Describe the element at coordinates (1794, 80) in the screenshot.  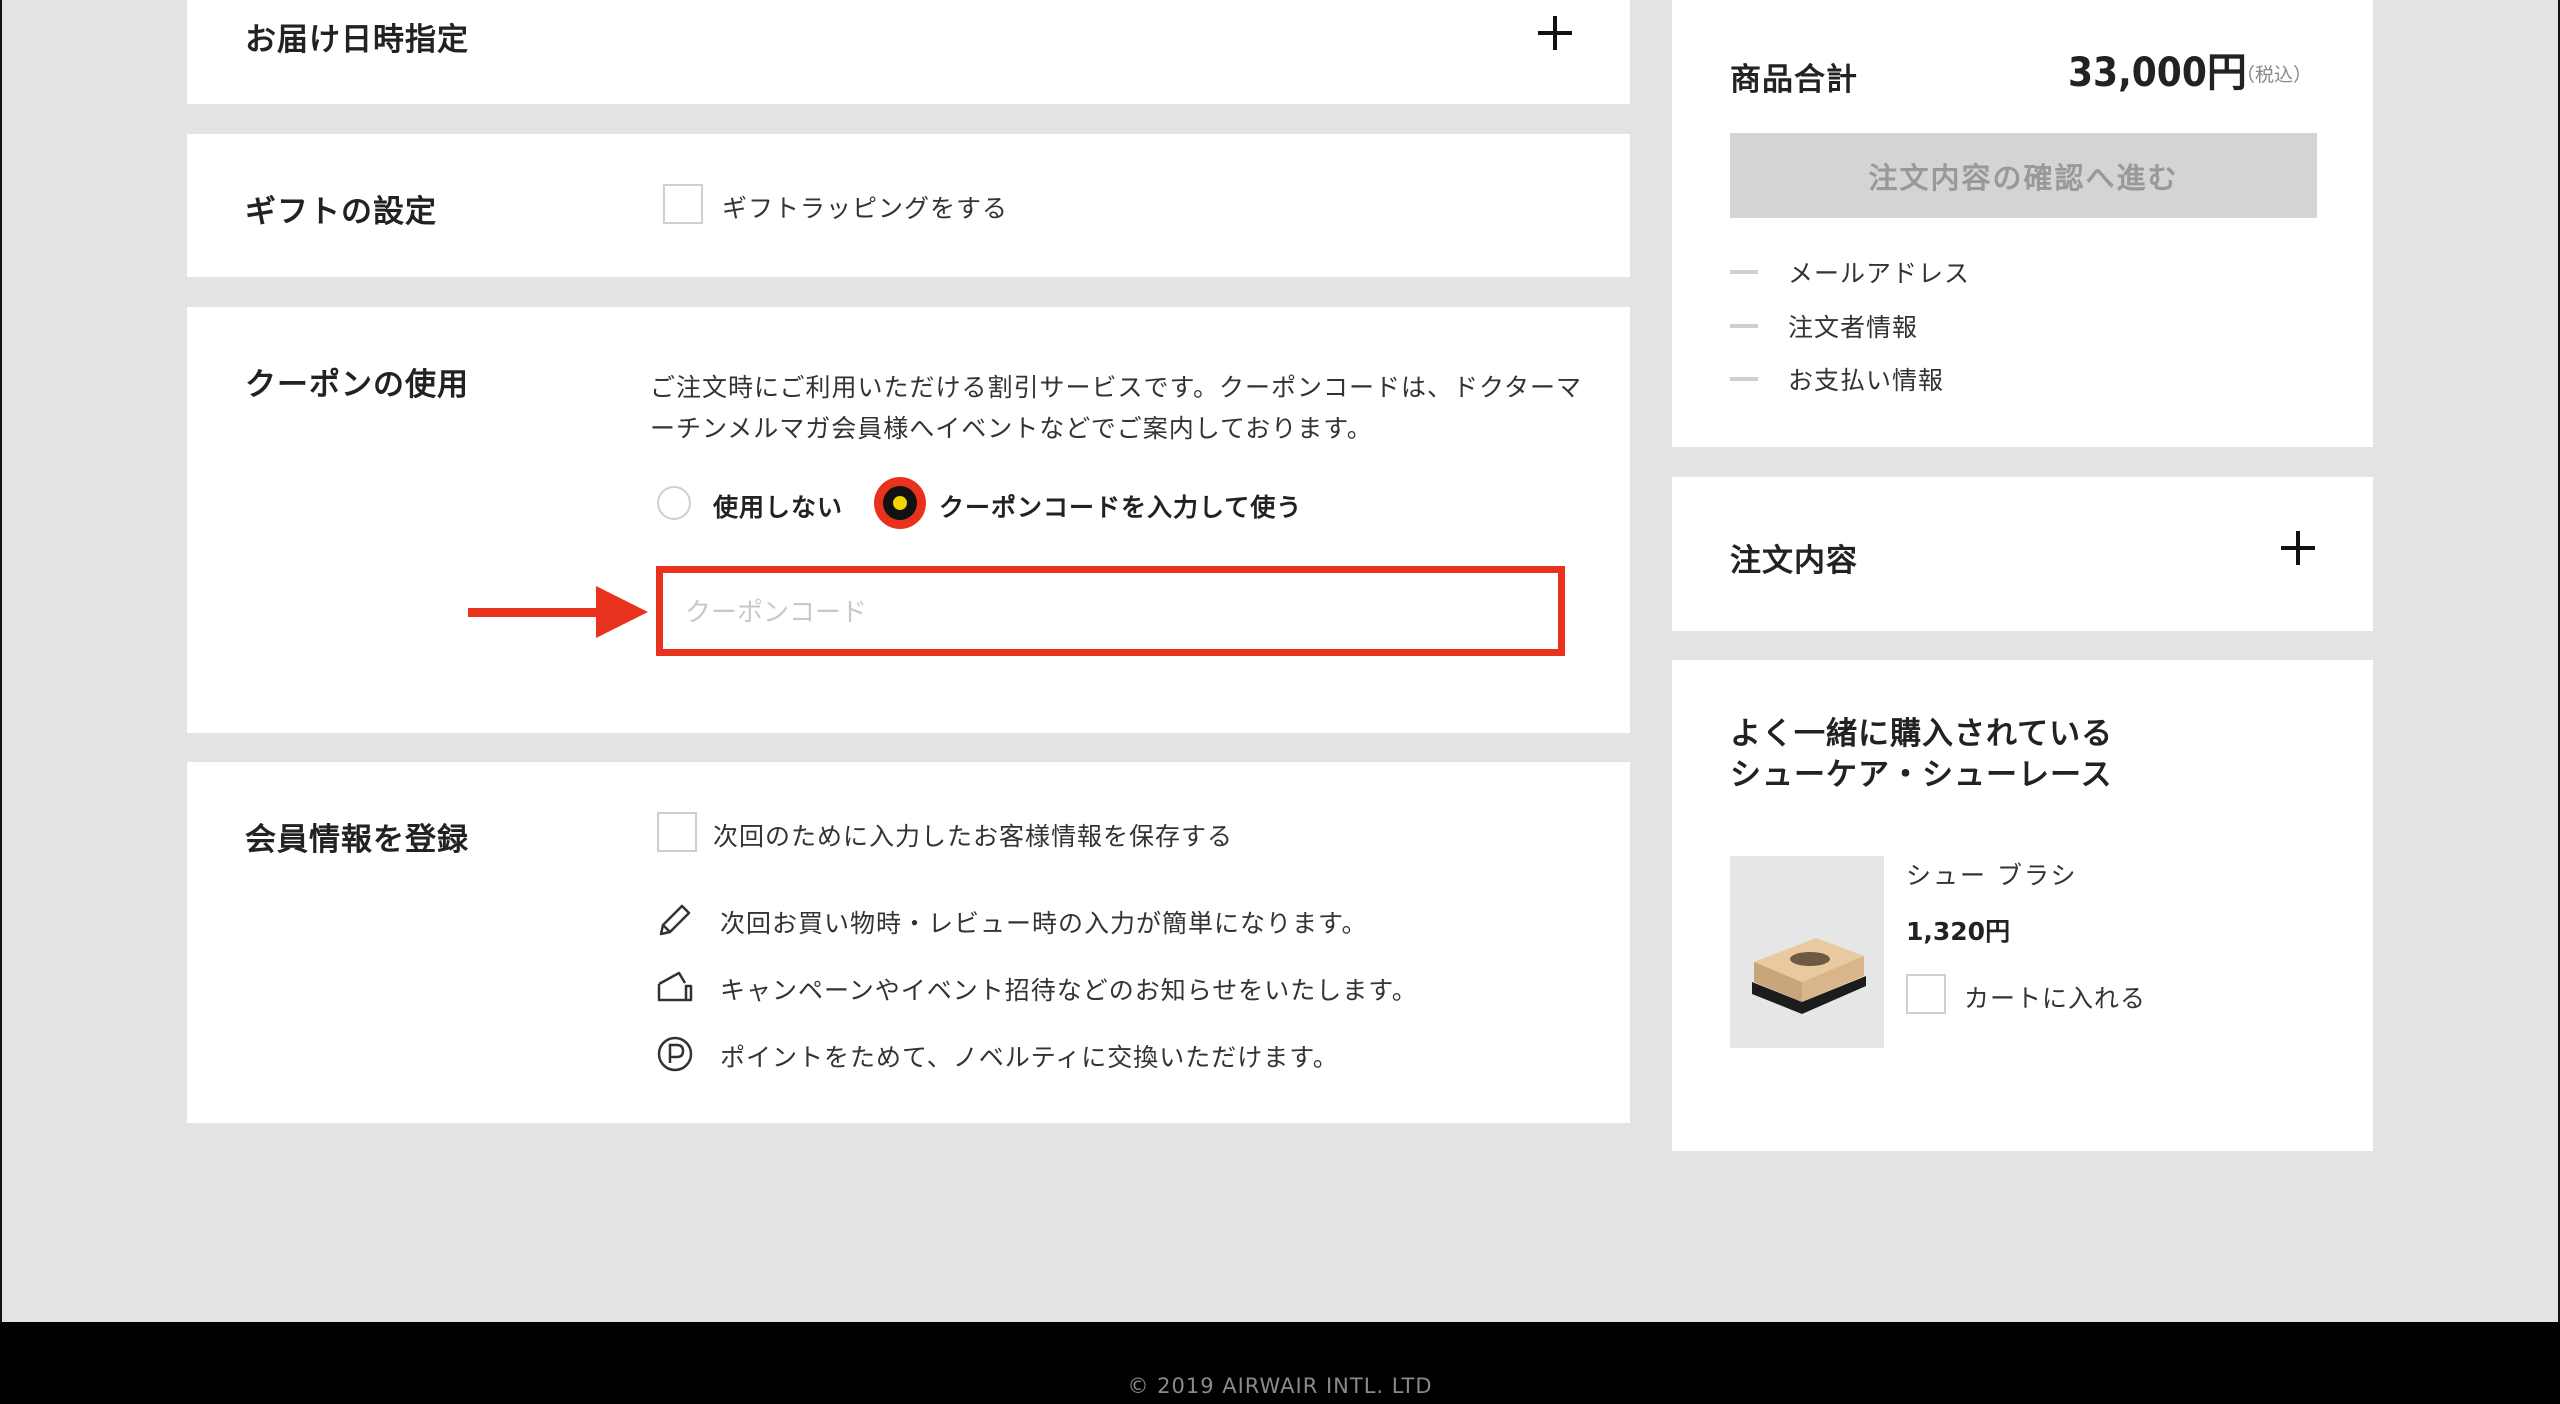
I see `total-label: 商品合計` at that location.